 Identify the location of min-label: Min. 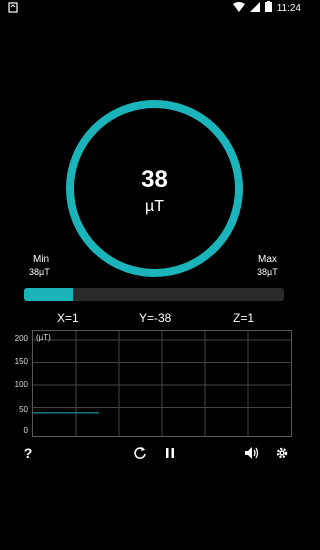
(41, 259).